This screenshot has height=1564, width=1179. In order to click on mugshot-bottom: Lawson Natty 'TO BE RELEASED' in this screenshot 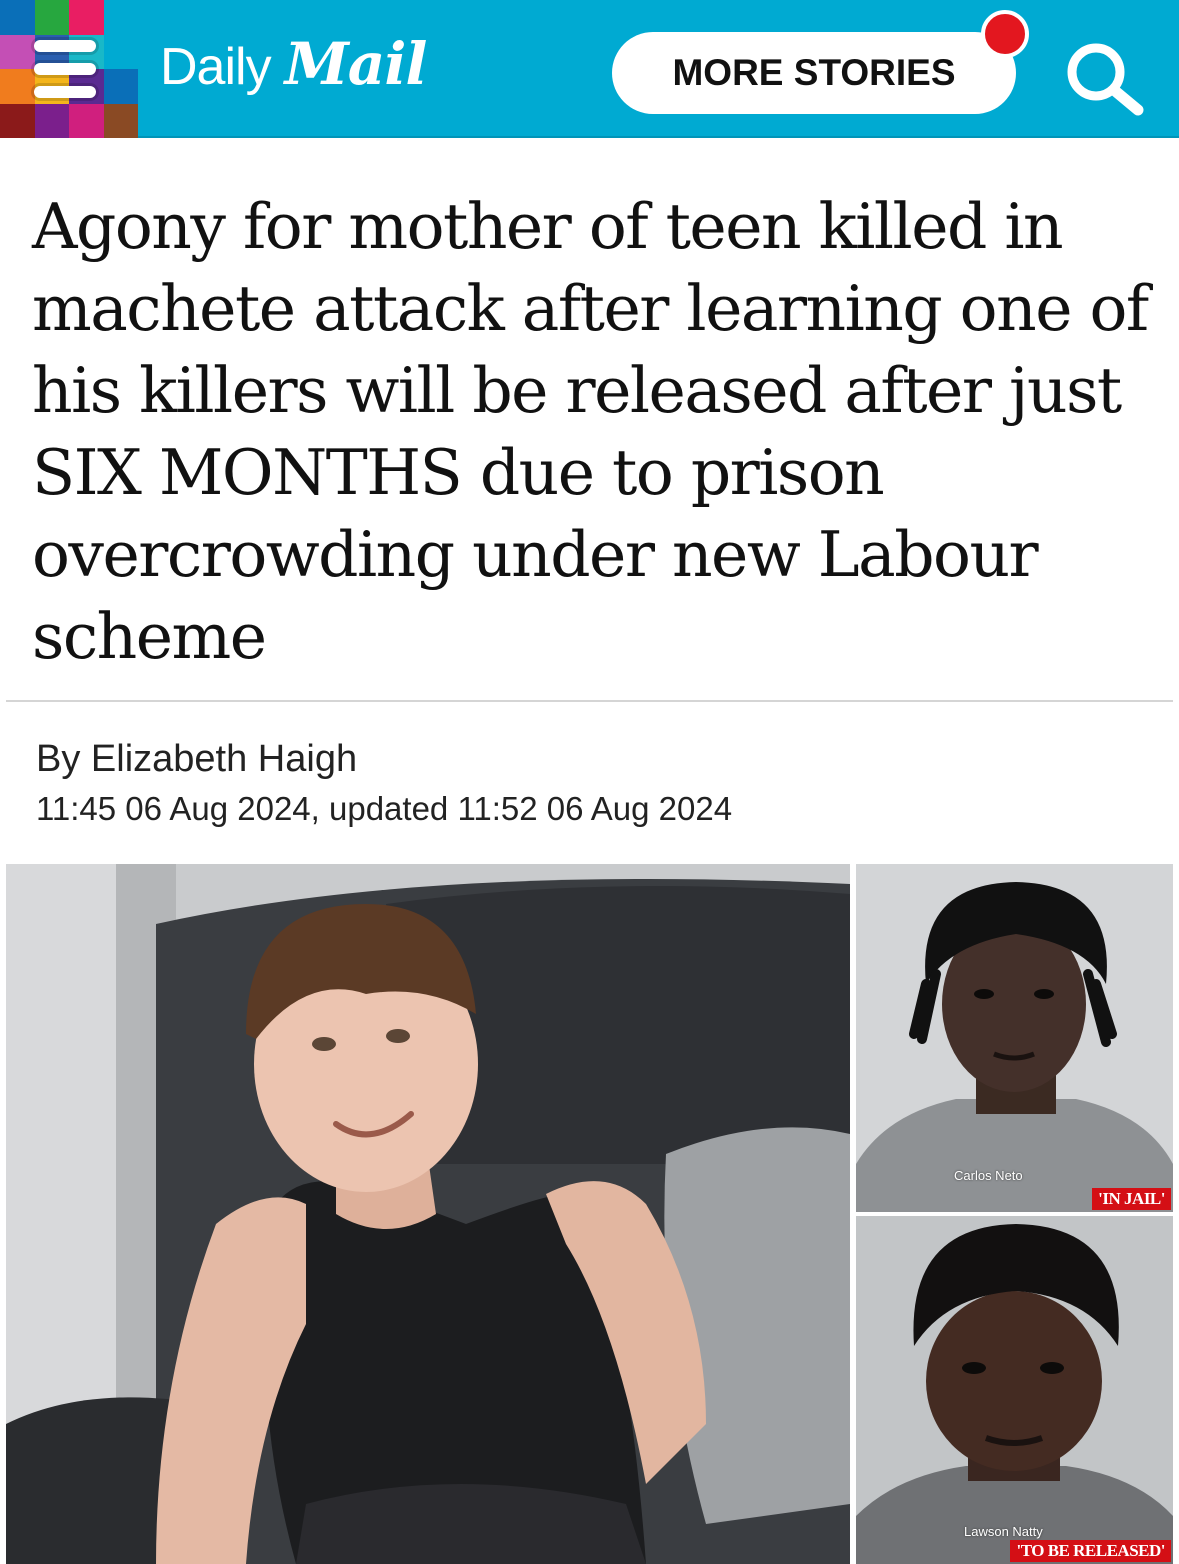, I will do `click(1014, 1390)`.